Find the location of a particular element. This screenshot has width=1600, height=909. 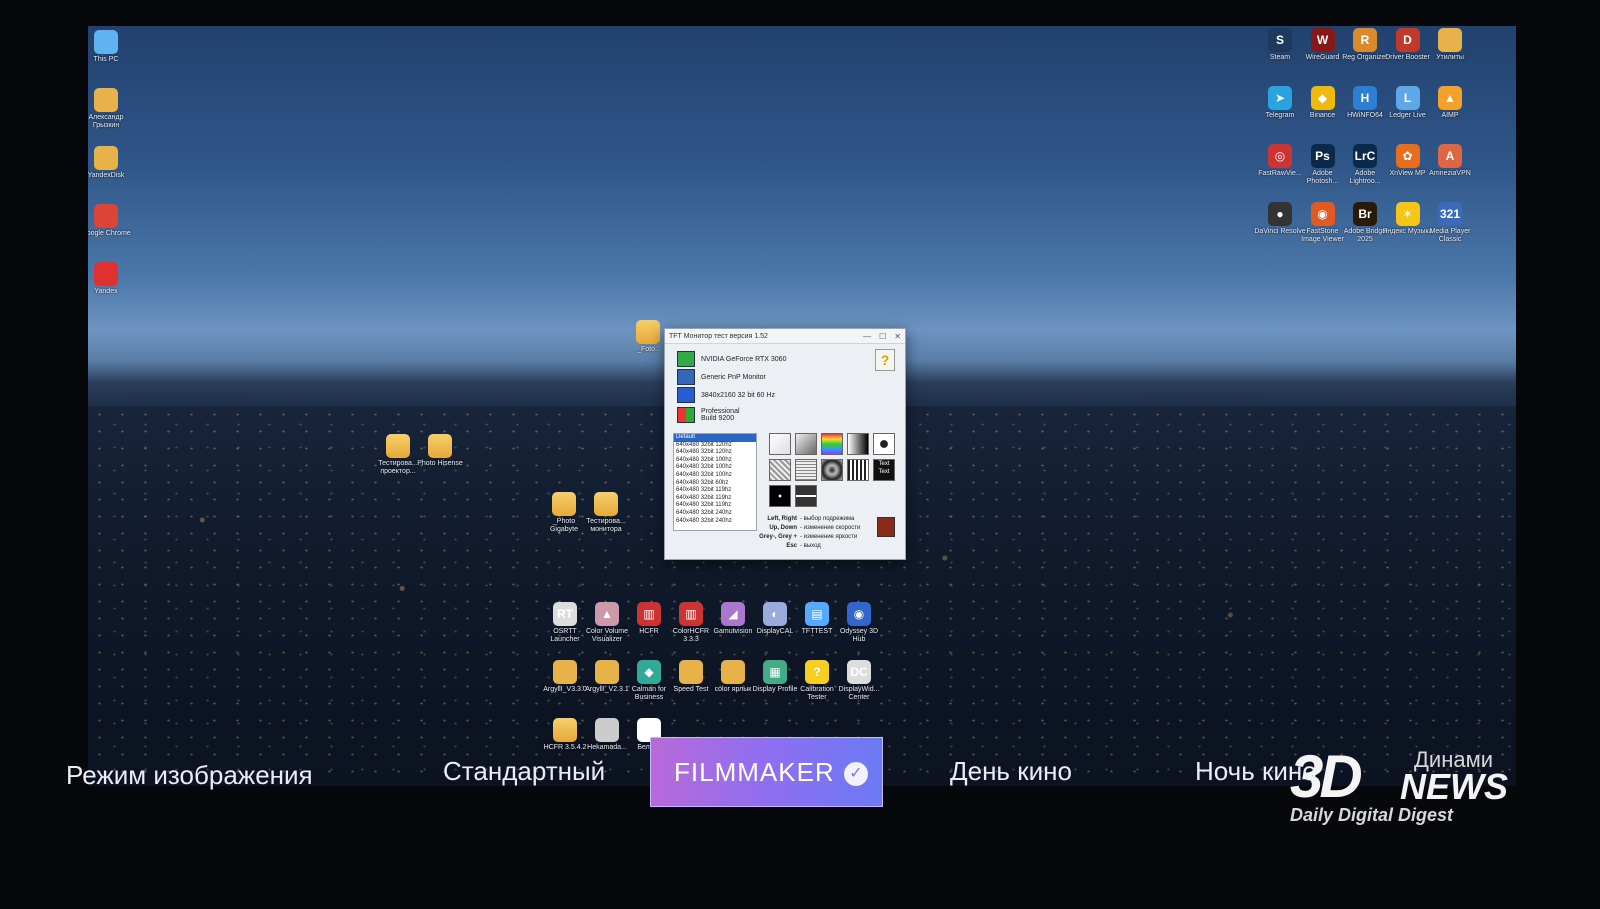

desktop-shortcut: 321 Media Player Classic is located at coordinates (1450, 223).